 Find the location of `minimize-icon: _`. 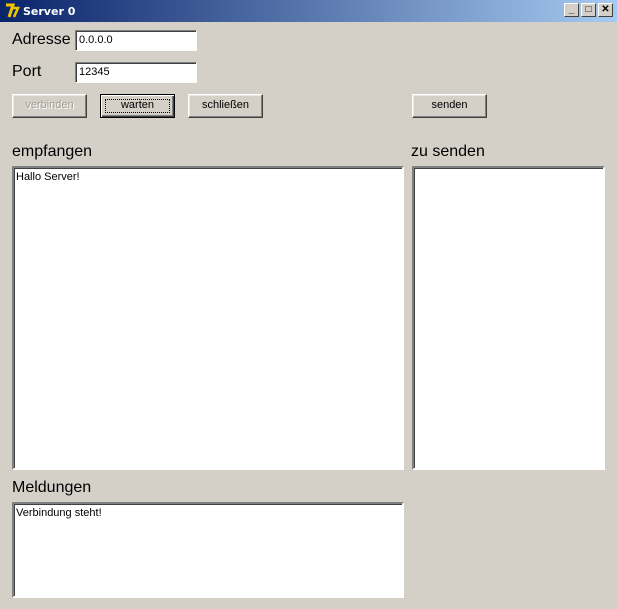

minimize-icon: _ is located at coordinates (571, 9).